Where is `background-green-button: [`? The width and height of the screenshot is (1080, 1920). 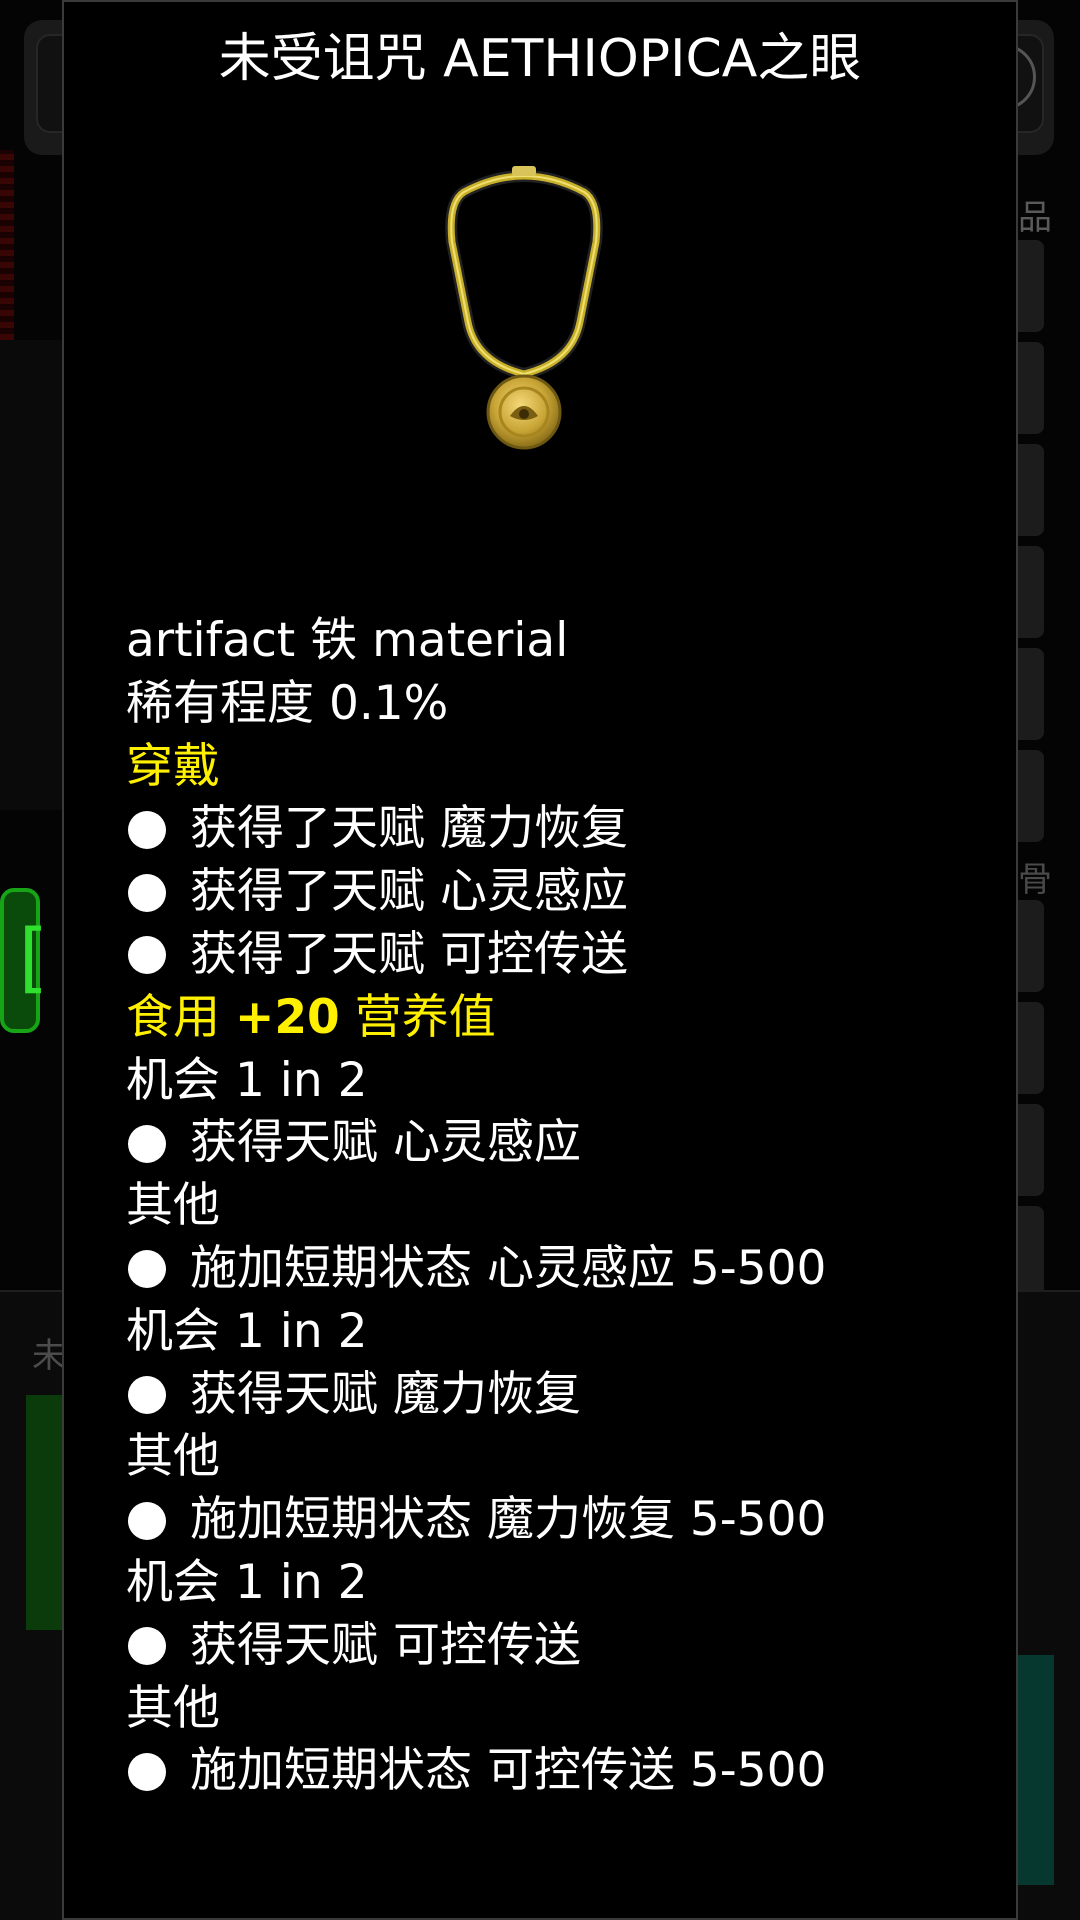
background-green-button: [ is located at coordinates (27, 960).